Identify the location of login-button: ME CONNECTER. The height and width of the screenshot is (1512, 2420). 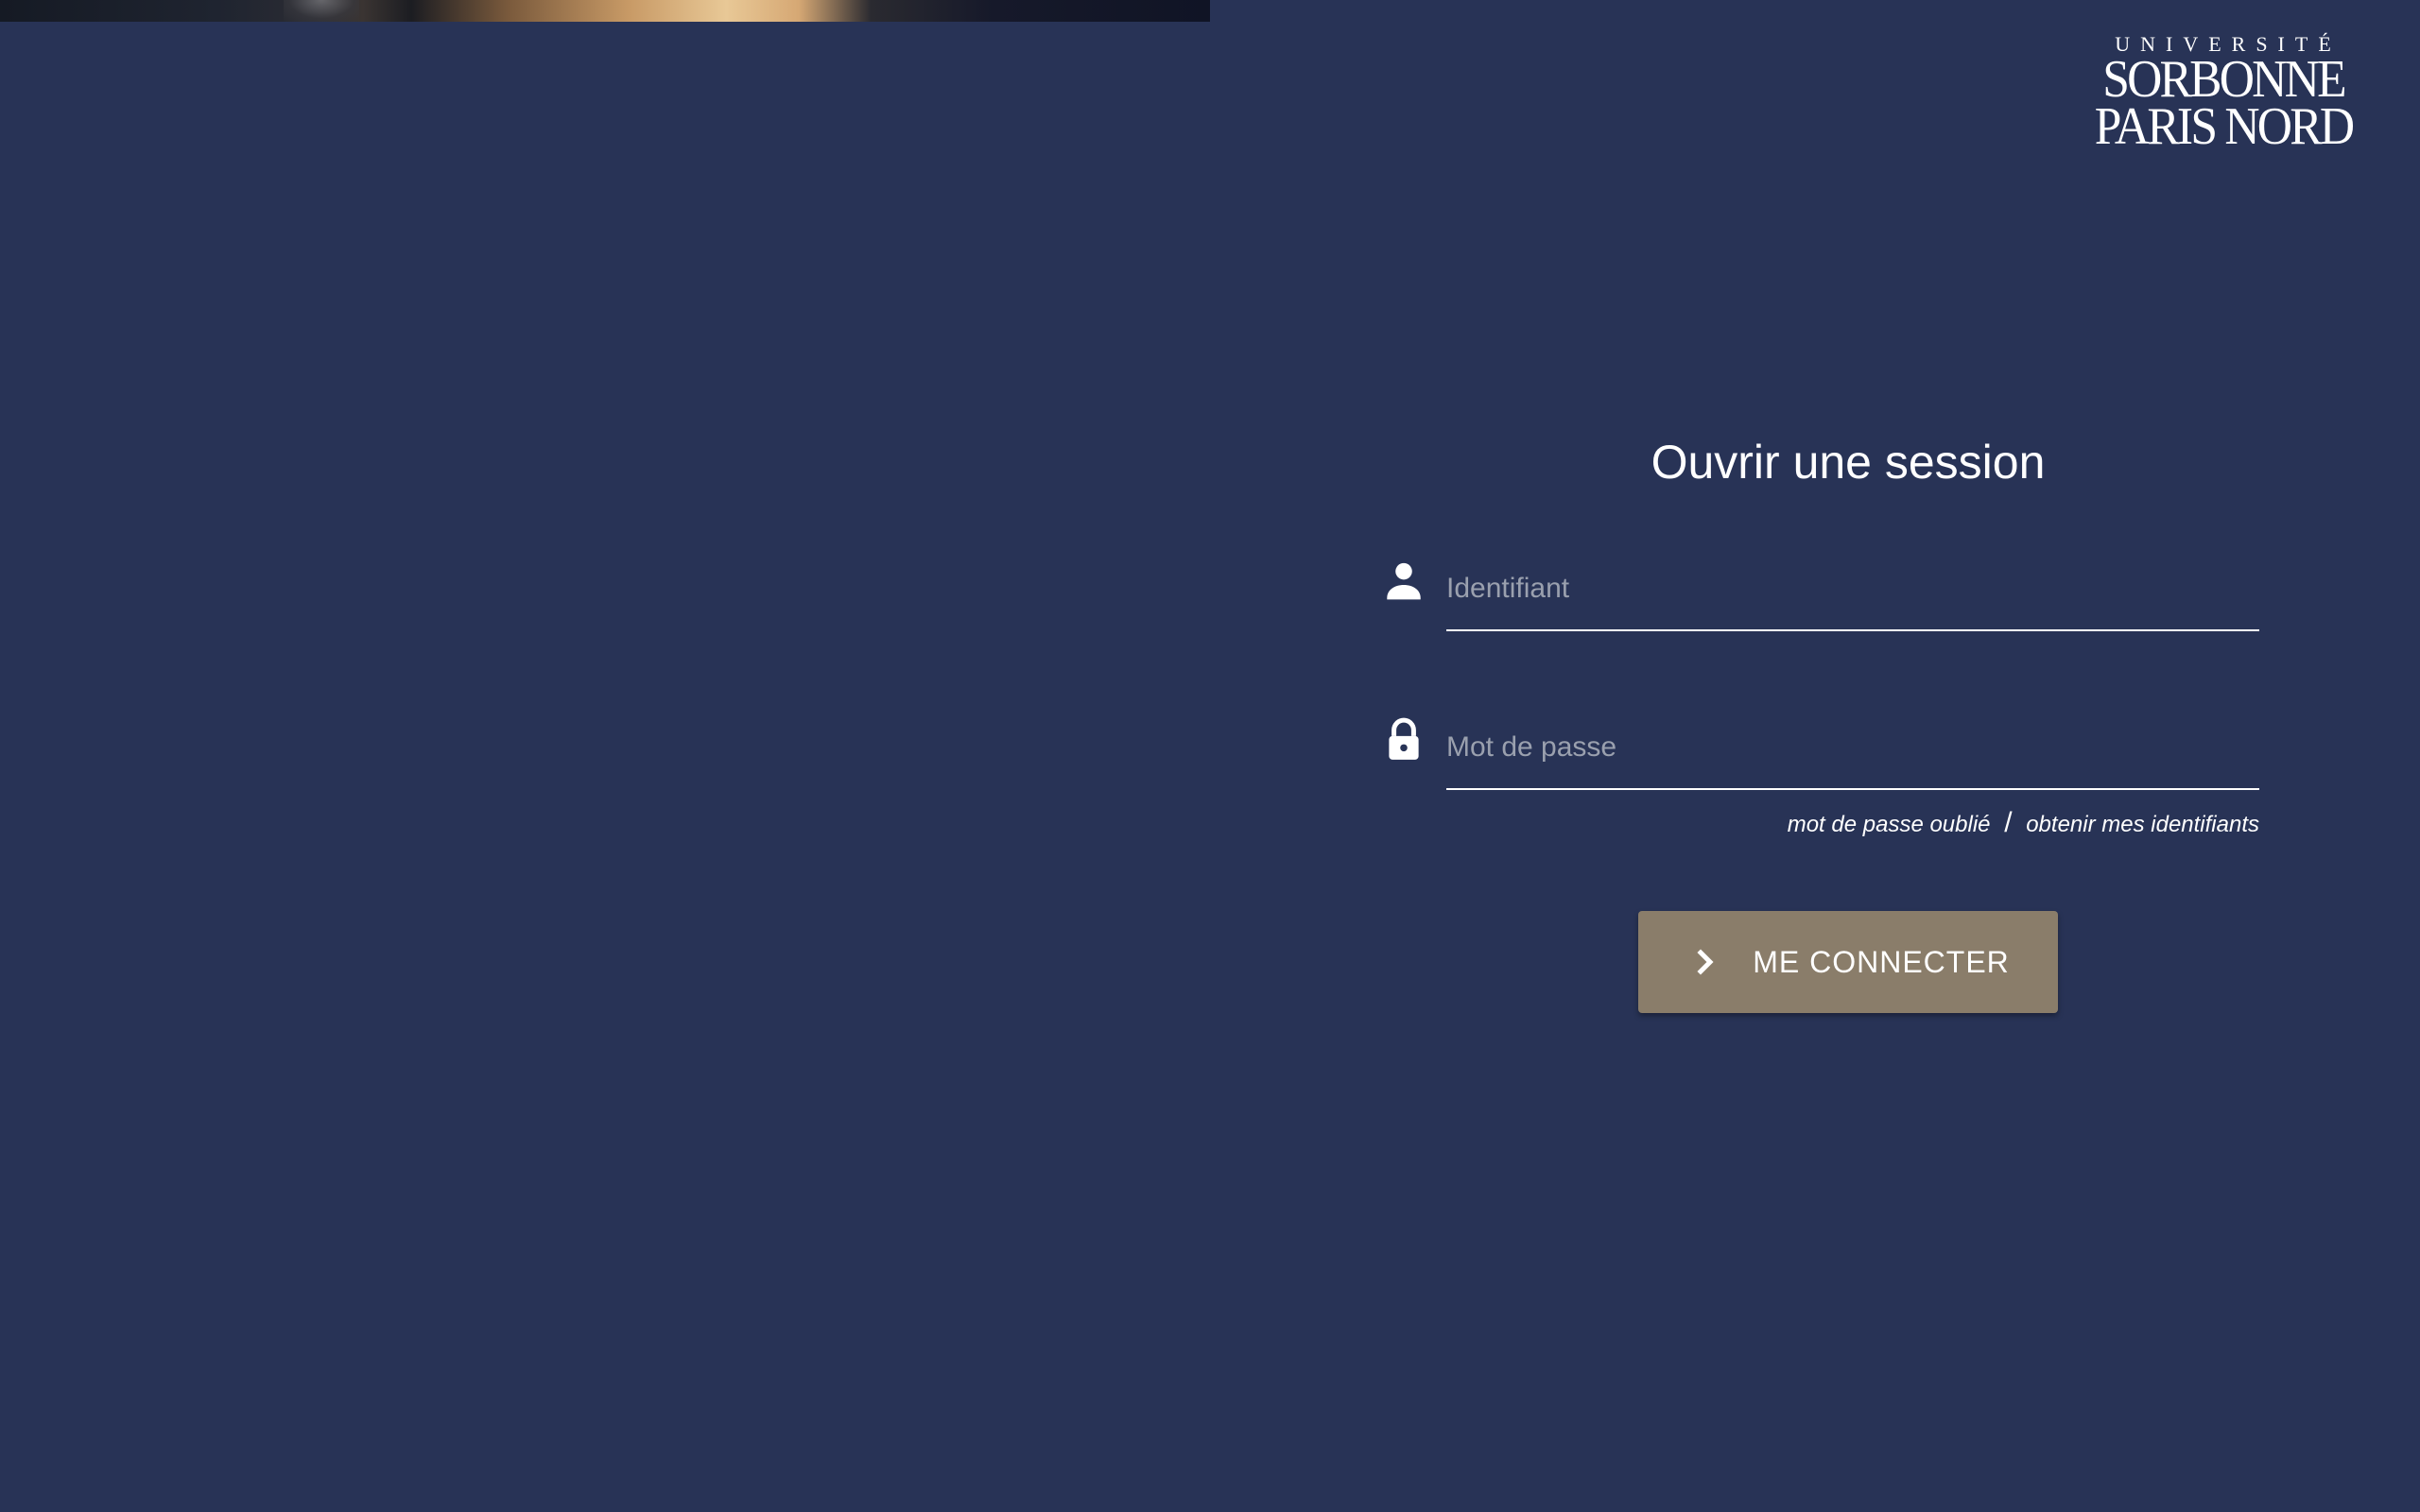
(1848, 962).